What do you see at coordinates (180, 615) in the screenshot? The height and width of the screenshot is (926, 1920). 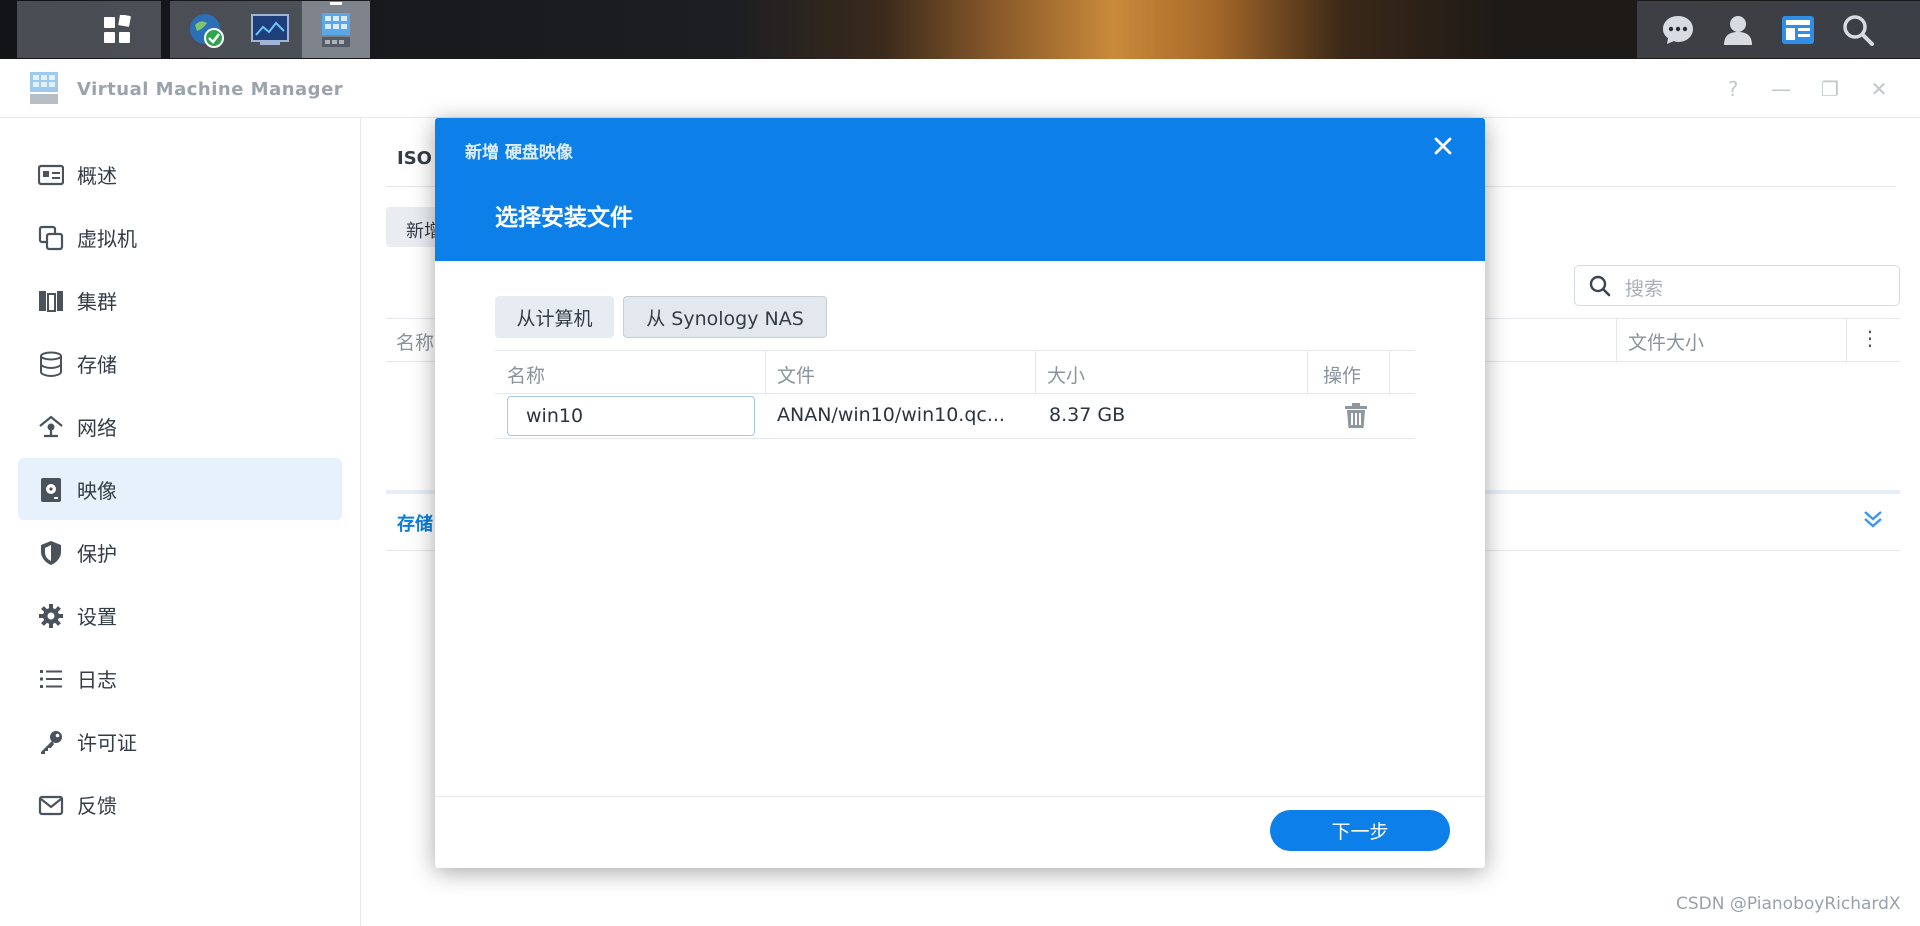 I see `sidebar-item-settings: 设置` at bounding box center [180, 615].